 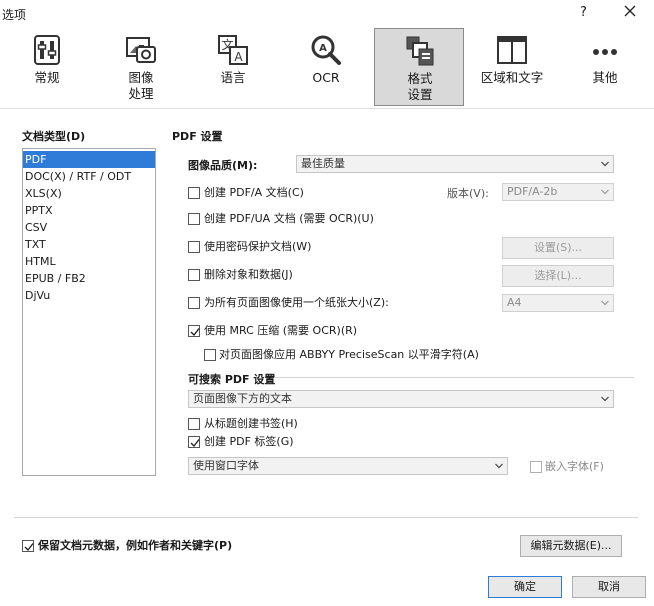 What do you see at coordinates (233, 77) in the screenshot?
I see `tab-language-label: 语言` at bounding box center [233, 77].